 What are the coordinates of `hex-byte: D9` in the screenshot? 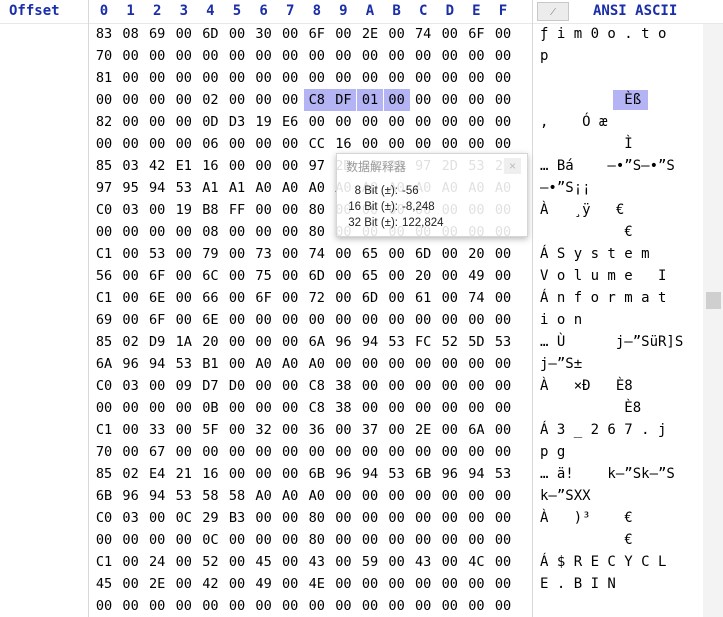 It's located at (157, 342).